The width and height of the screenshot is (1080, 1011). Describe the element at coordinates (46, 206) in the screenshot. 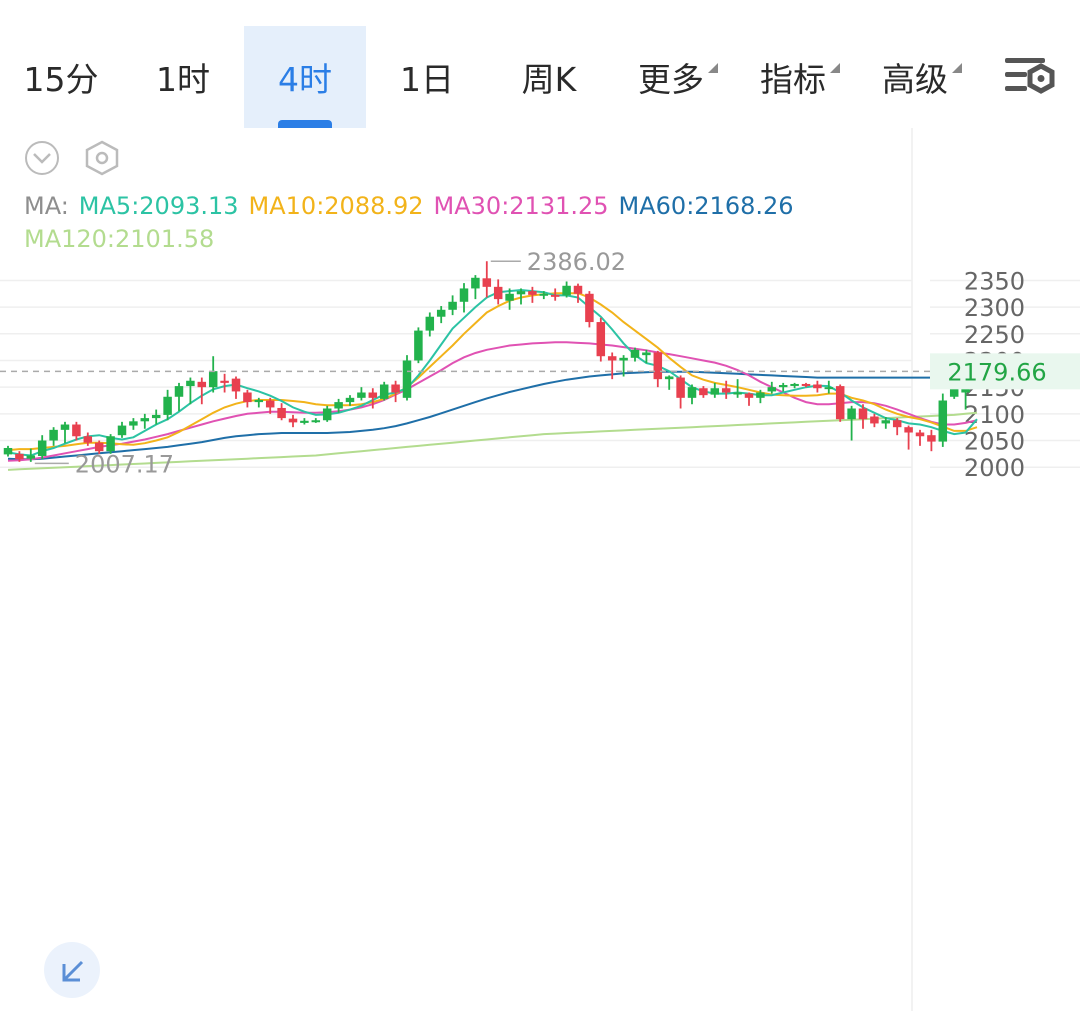

I see `ma-prefix: MA:` at that location.